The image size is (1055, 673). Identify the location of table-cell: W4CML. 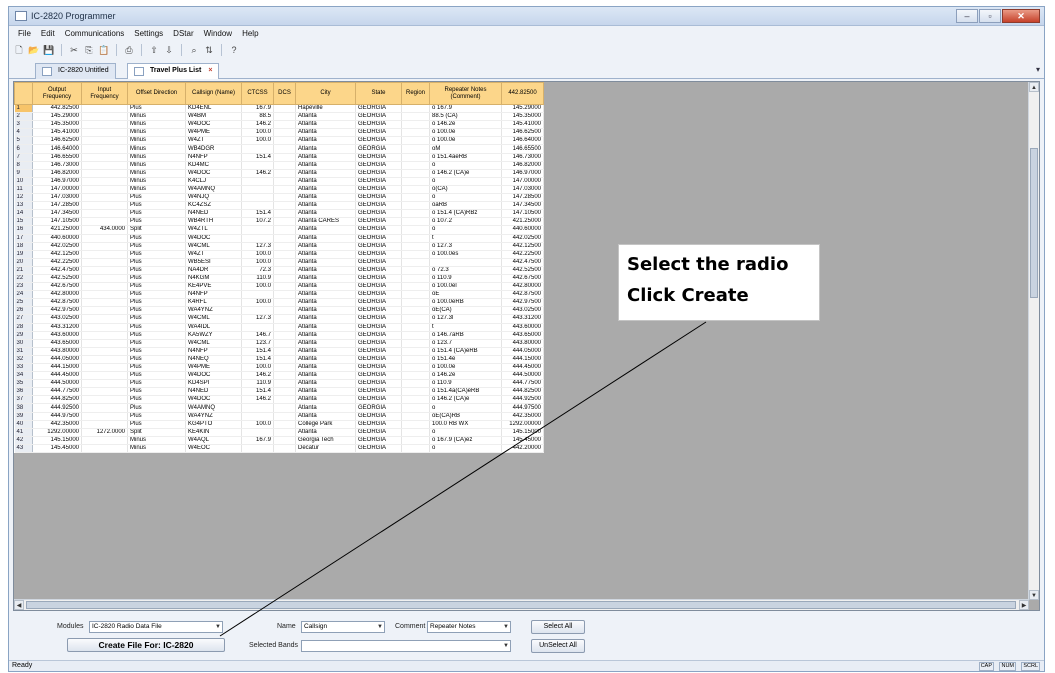
(213, 246).